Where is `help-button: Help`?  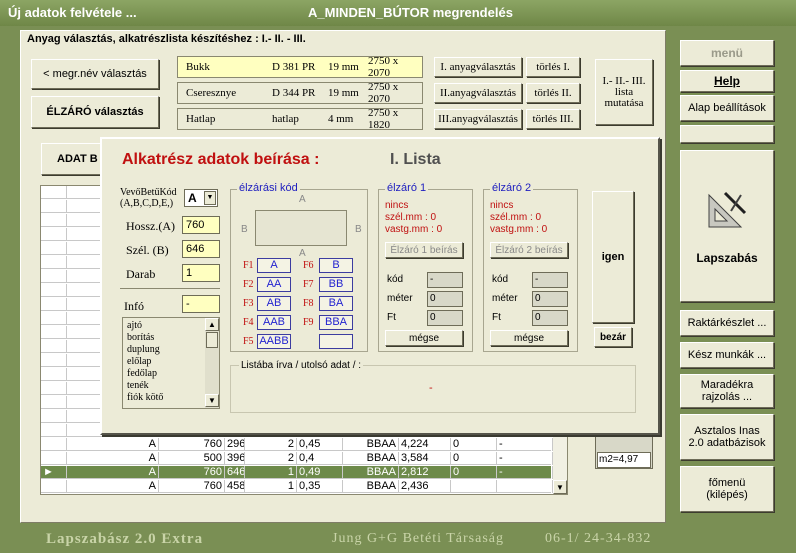 help-button: Help is located at coordinates (727, 81).